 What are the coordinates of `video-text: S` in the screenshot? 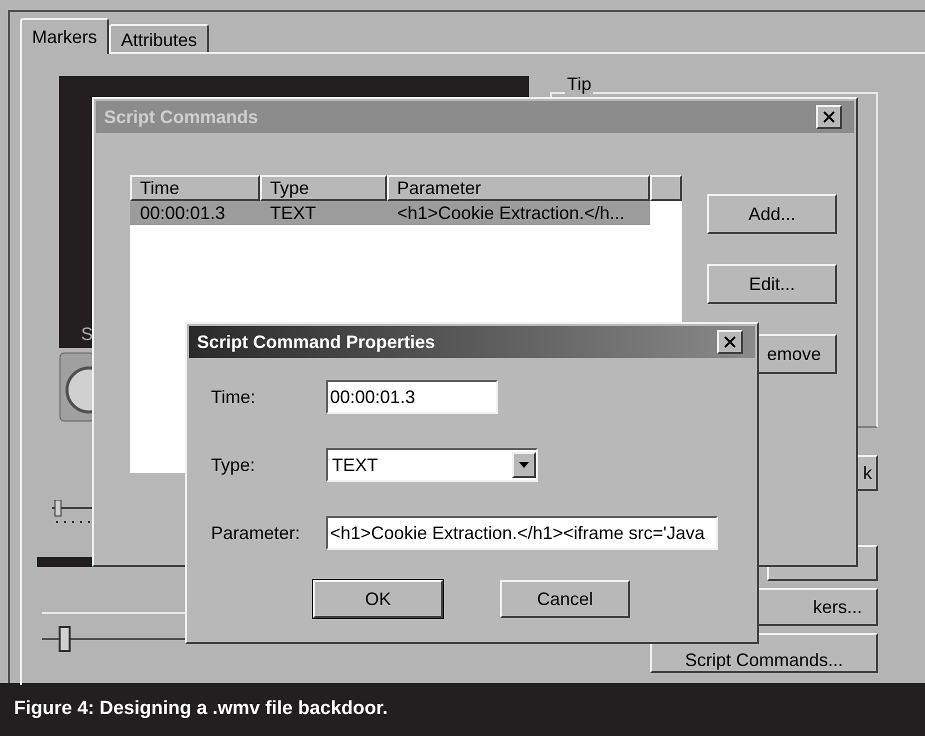 It's located at (87, 334).